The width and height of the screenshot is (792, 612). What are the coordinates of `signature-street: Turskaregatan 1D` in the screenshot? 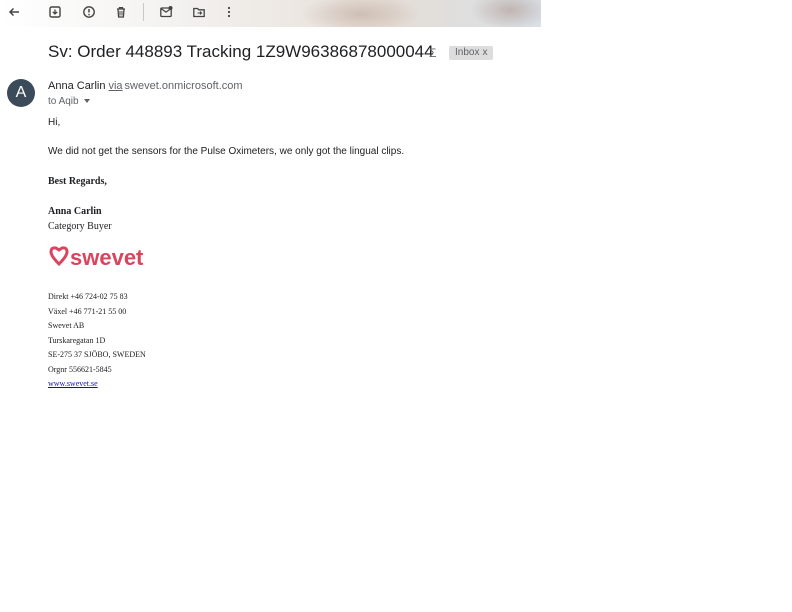 It's located at (77, 340).